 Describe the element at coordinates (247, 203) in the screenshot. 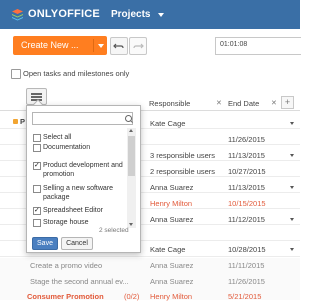

I see `row-end-date: 10/15/2015` at that location.